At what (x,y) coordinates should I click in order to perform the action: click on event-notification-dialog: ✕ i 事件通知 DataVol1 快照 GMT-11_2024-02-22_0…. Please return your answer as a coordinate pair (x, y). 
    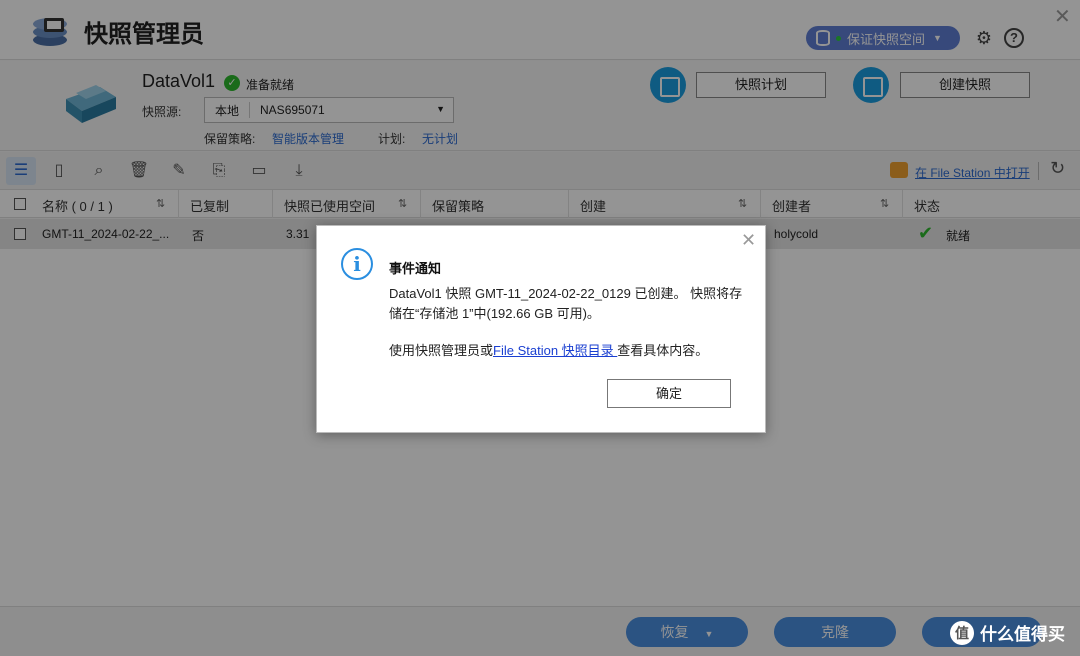
    Looking at the image, I should click on (541, 329).